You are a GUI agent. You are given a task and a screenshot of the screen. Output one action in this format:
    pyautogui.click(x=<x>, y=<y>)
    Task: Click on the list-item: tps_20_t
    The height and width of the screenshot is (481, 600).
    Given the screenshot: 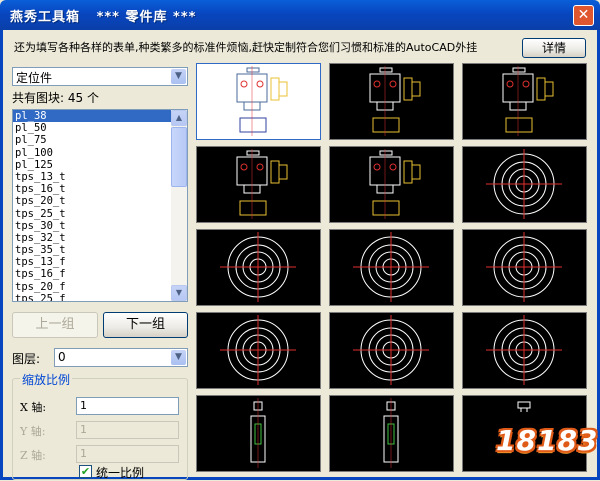 What is the action you would take?
    pyautogui.click(x=100, y=201)
    